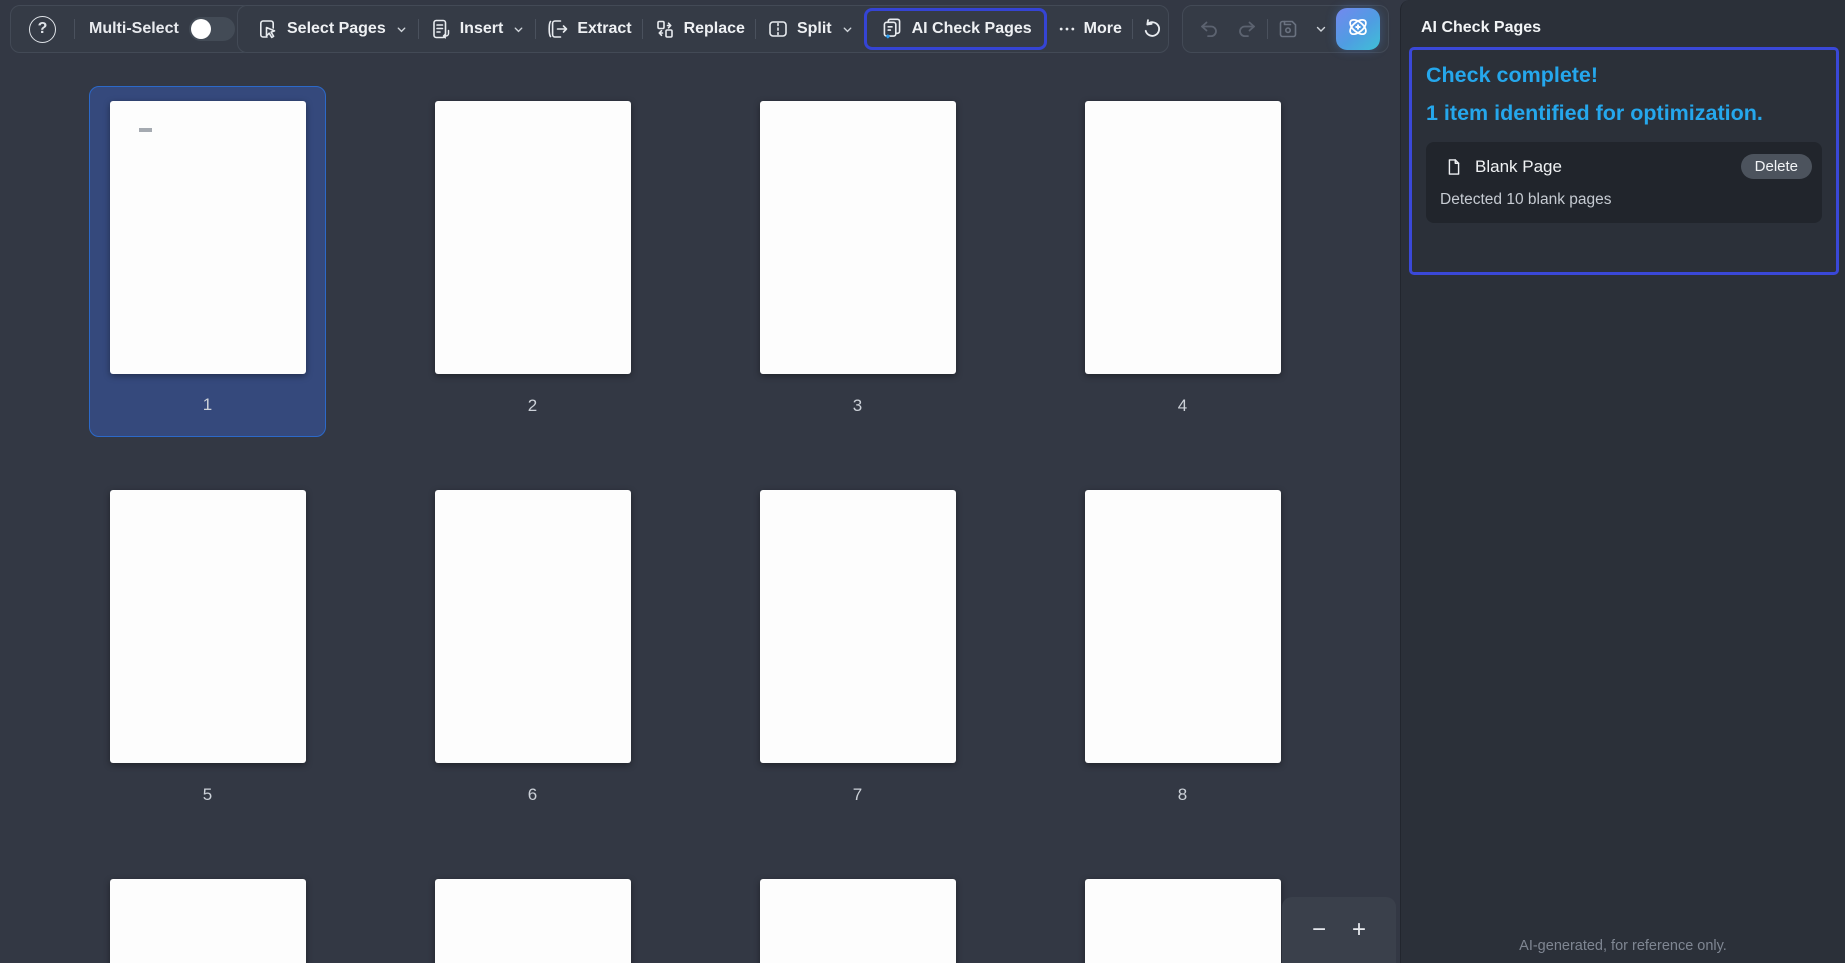  I want to click on page-cell: 2, so click(532, 261).